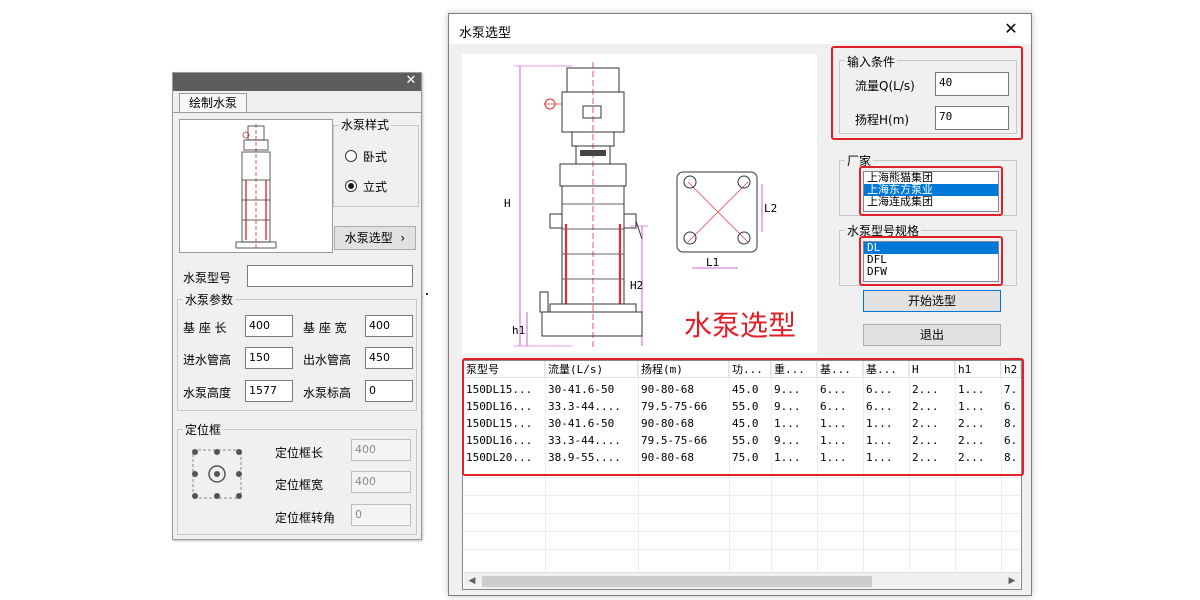 The height and width of the screenshot is (600, 1200). Describe the element at coordinates (931, 202) in the screenshot. I see `manufacturer-item: 上海连成集团` at that location.